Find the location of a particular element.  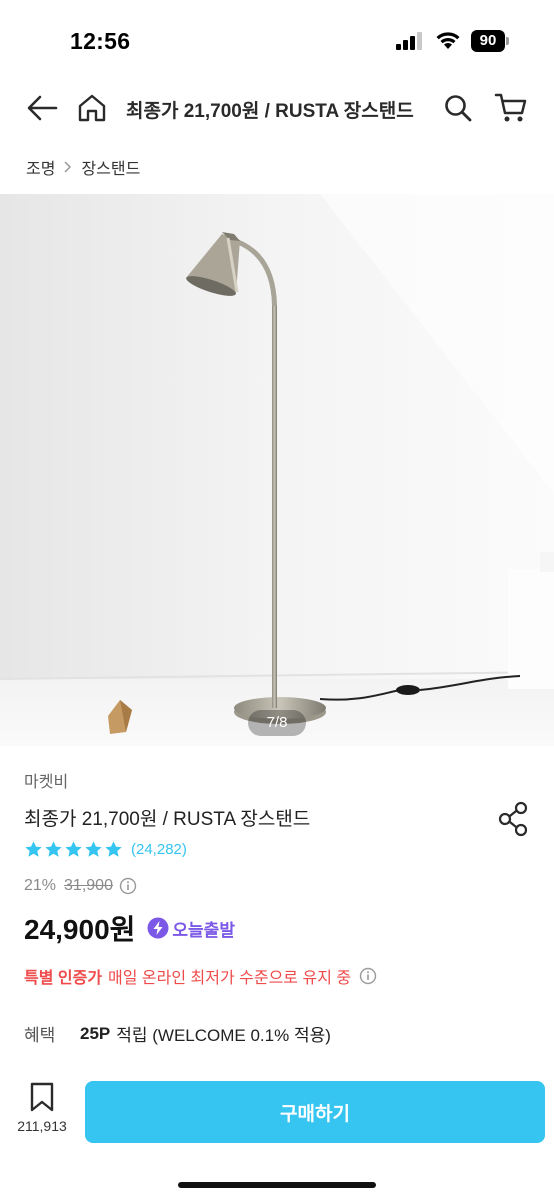

breadcrumb-item-floor-lamp: 장스탠드 is located at coordinates (110, 167).